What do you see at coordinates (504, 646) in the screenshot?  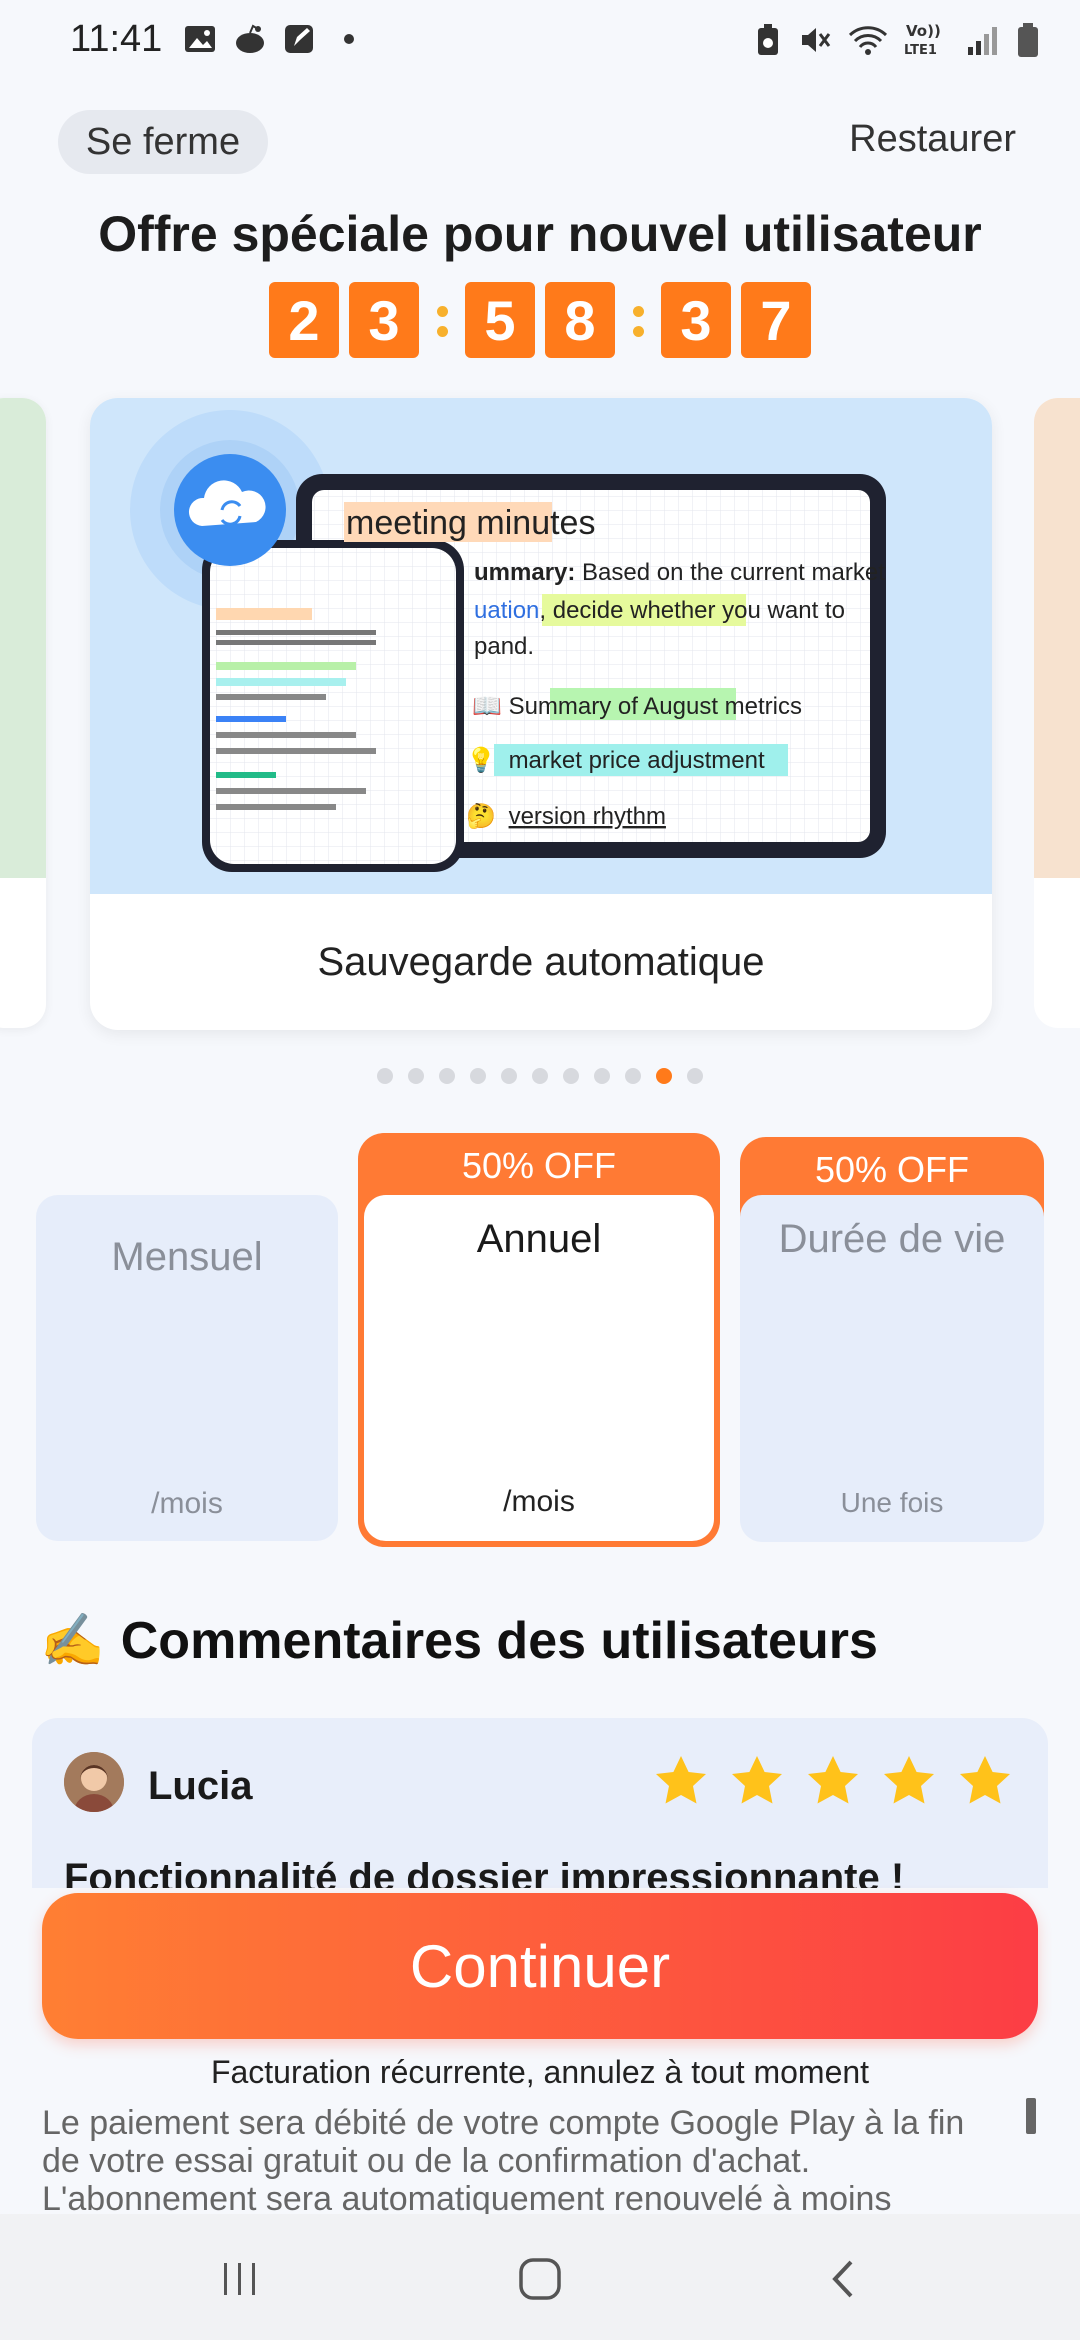 I see `svg-text: pand.` at bounding box center [504, 646].